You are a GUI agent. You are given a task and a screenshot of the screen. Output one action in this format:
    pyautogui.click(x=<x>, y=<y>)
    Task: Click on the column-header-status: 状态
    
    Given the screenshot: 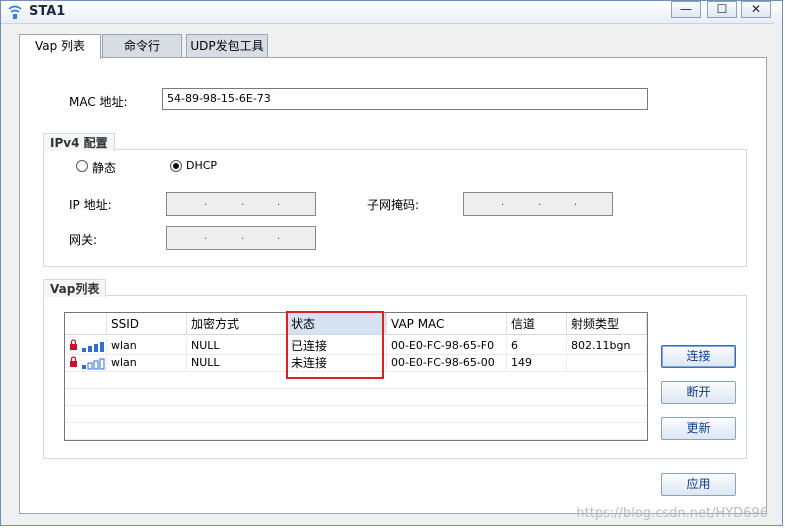 What is the action you would take?
    pyautogui.click(x=337, y=324)
    